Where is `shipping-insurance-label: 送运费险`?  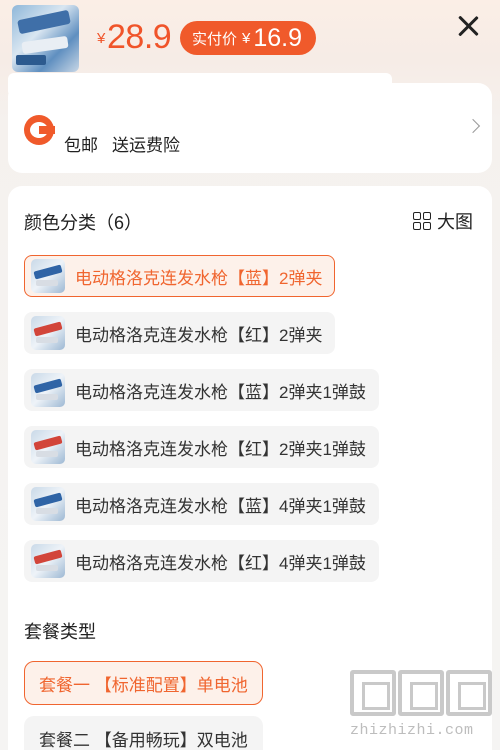
shipping-insurance-label: 送运费险 is located at coordinates (146, 145).